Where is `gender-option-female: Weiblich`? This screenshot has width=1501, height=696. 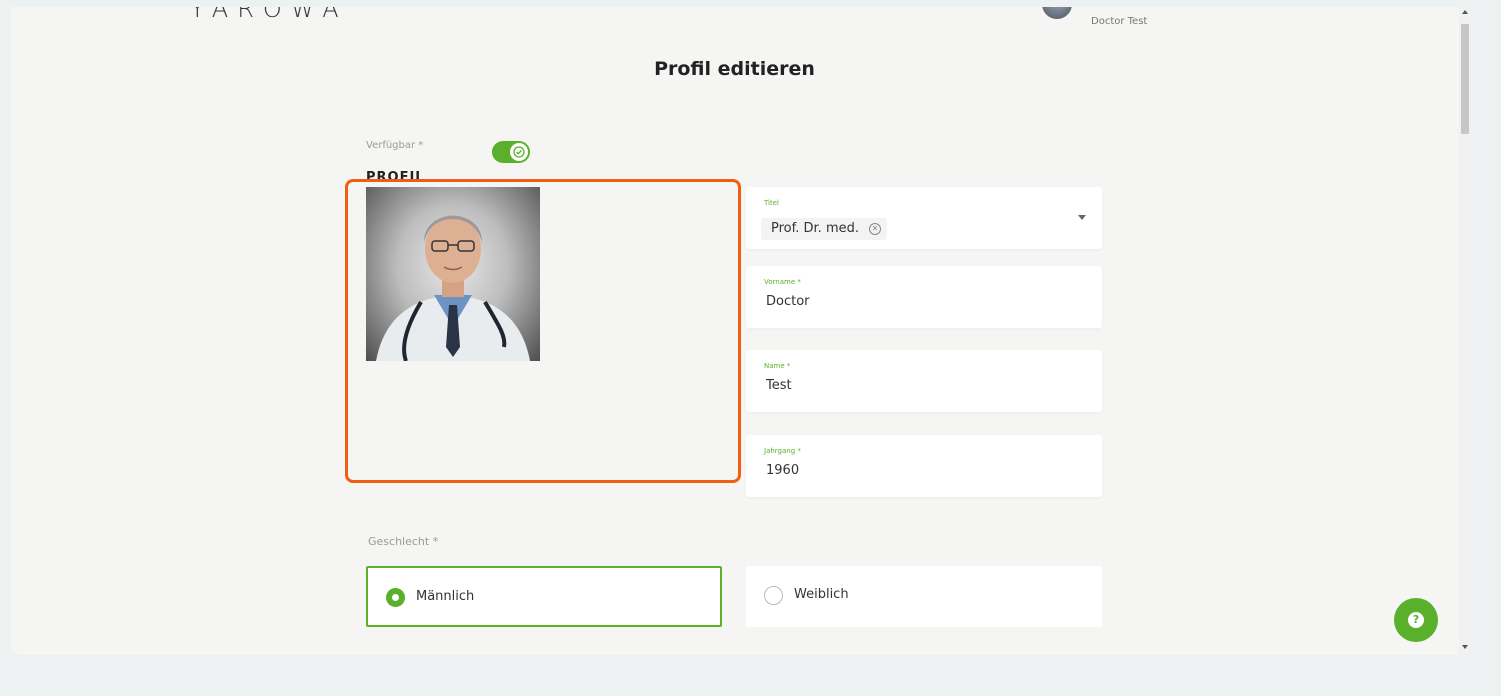
gender-option-female: Weiblich is located at coordinates (924, 596).